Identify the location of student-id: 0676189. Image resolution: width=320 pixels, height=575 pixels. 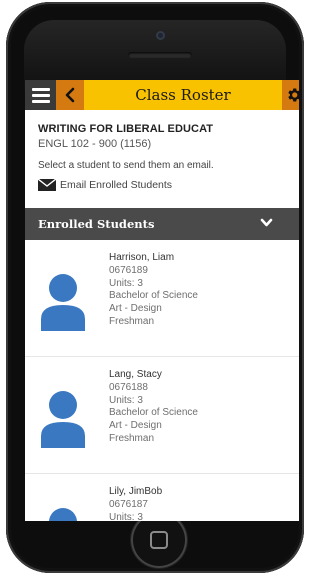
(128, 270).